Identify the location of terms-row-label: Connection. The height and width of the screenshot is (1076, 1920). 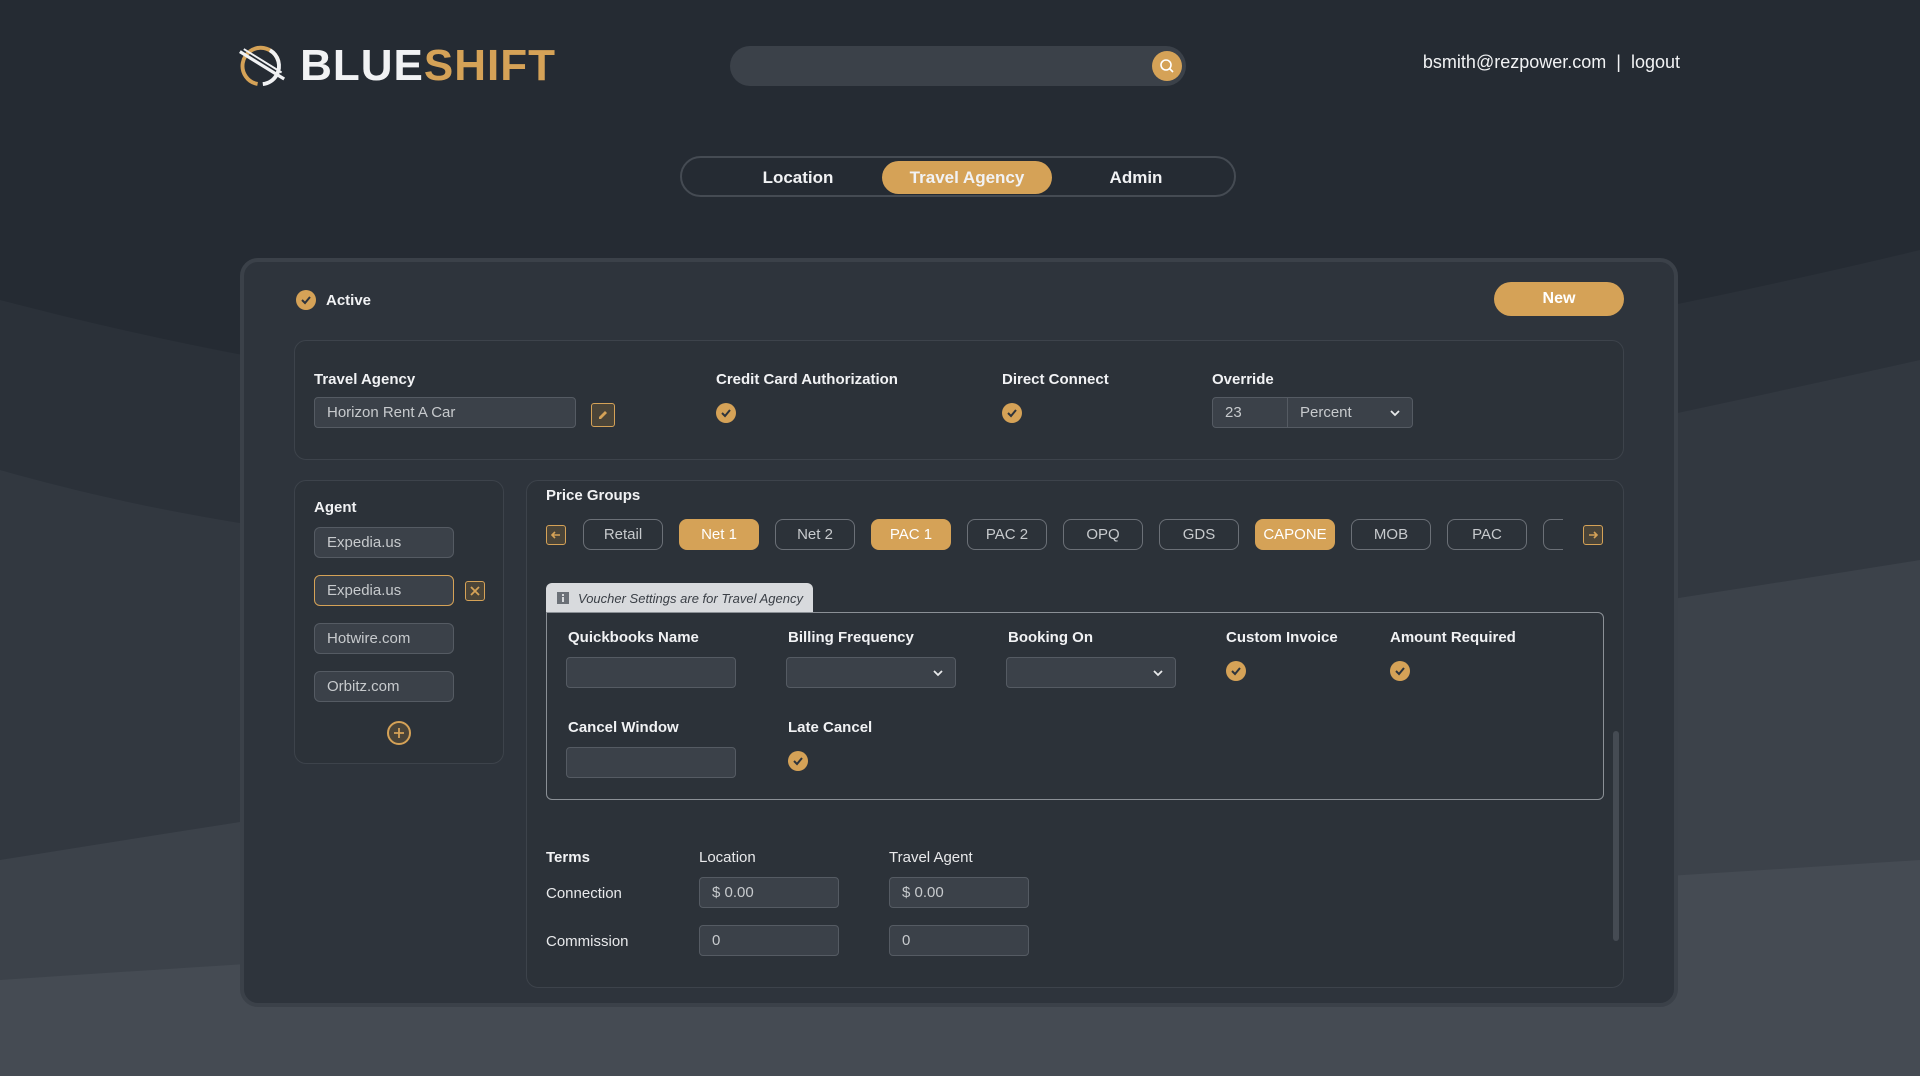
(584, 893).